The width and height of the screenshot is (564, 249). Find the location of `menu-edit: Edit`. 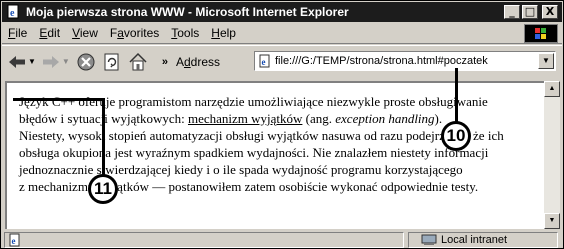

menu-edit: Edit is located at coordinates (49, 33).